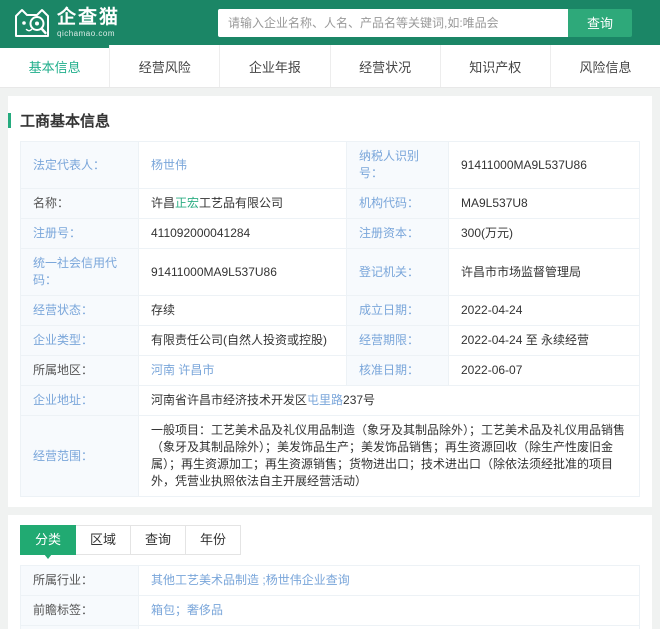 The width and height of the screenshot is (660, 629). What do you see at coordinates (242, 310) in the screenshot?
I see `field-value: 存续` at bounding box center [242, 310].